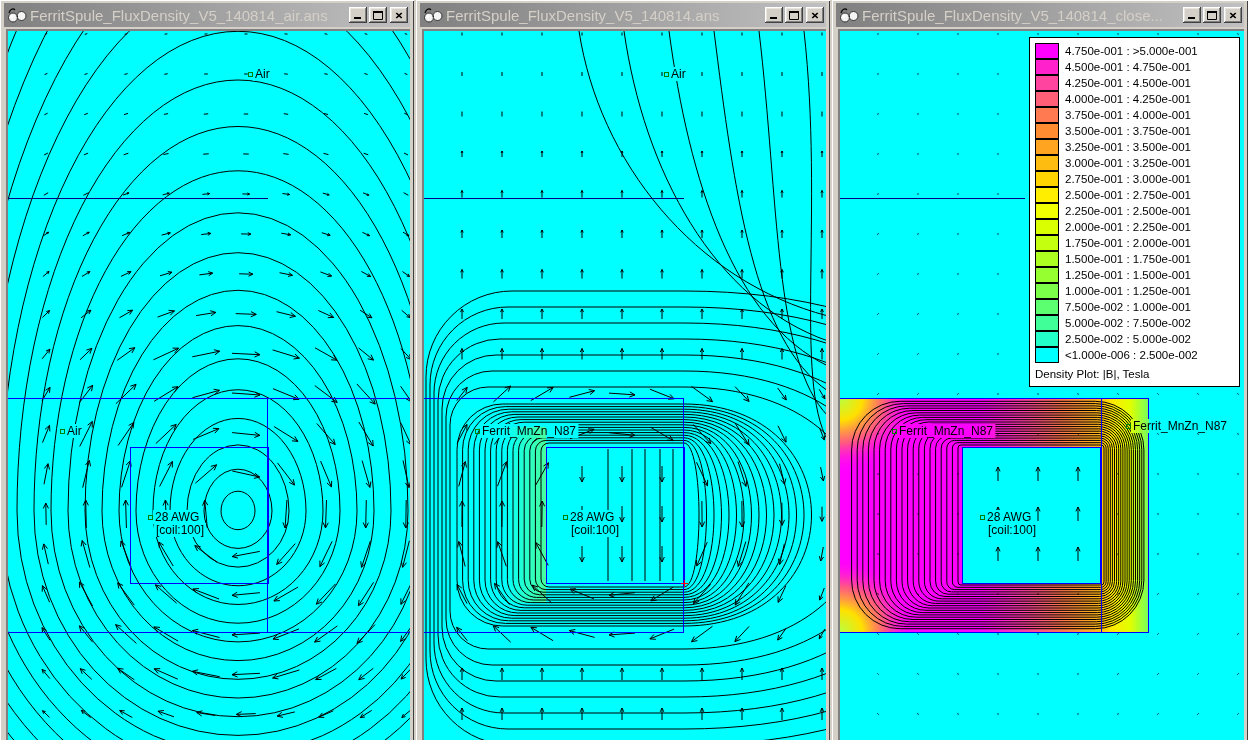 The height and width of the screenshot is (740, 1248). What do you see at coordinates (1128, 67) in the screenshot?
I see `legend-range: 4.500e-001 : 4.750e-001` at bounding box center [1128, 67].